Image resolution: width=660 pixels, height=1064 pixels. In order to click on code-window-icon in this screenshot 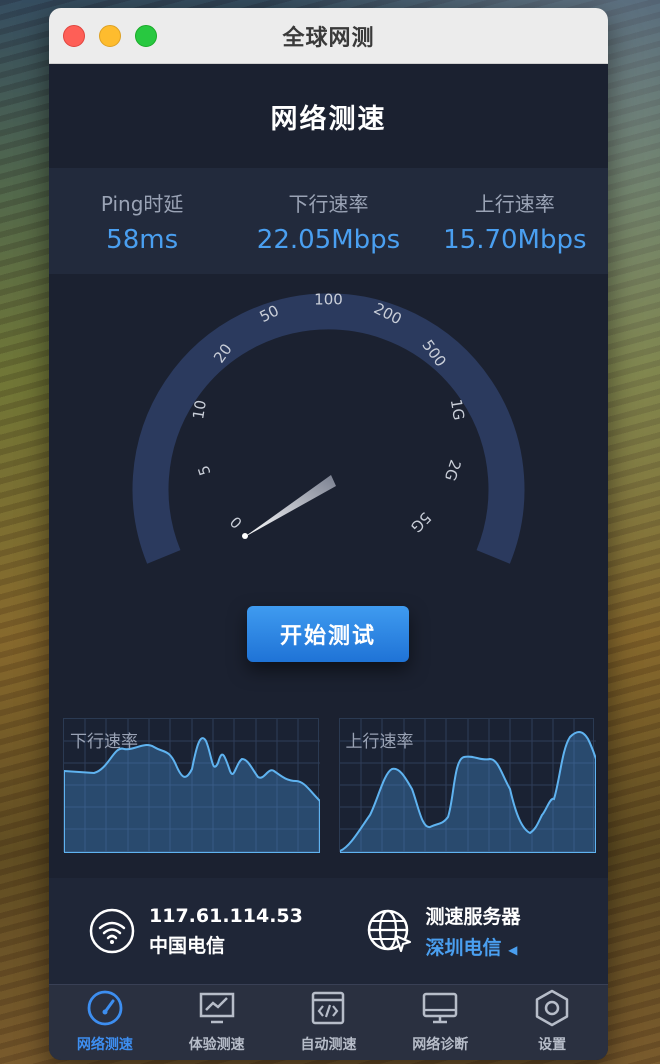, I will do `click(328, 1008)`.